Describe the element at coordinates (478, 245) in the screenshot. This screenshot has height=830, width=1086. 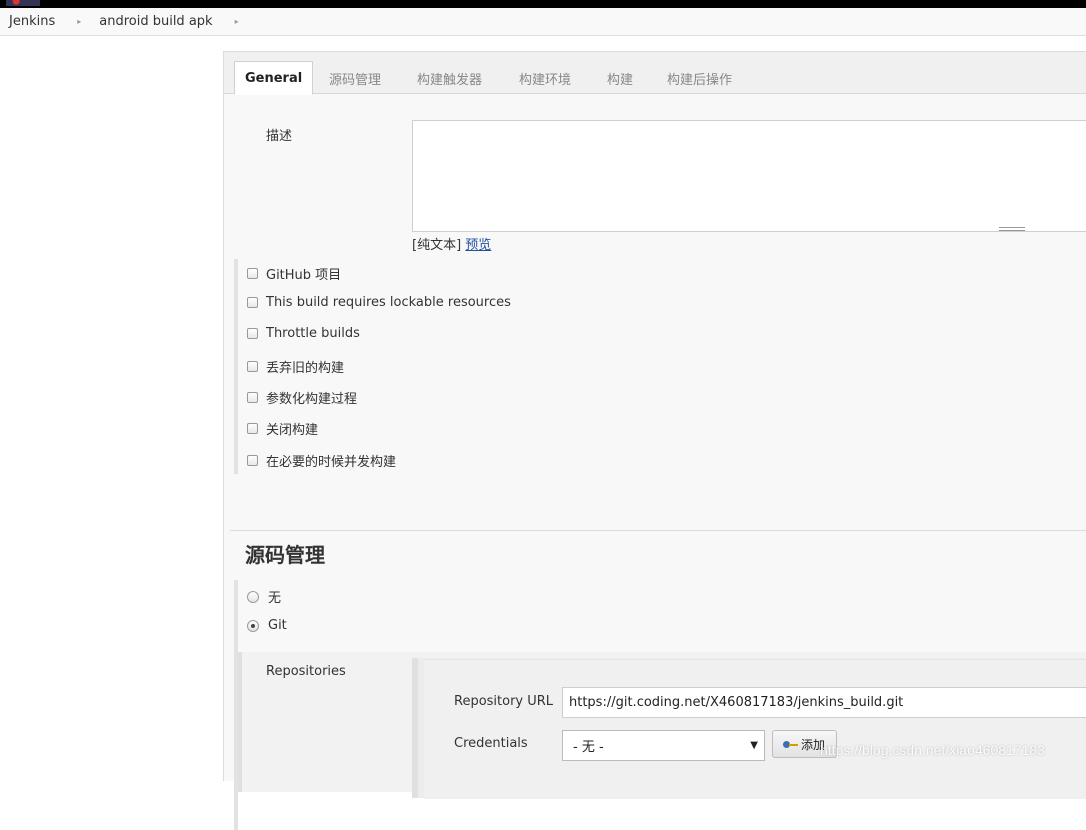
I see `preview-link: 预览` at that location.